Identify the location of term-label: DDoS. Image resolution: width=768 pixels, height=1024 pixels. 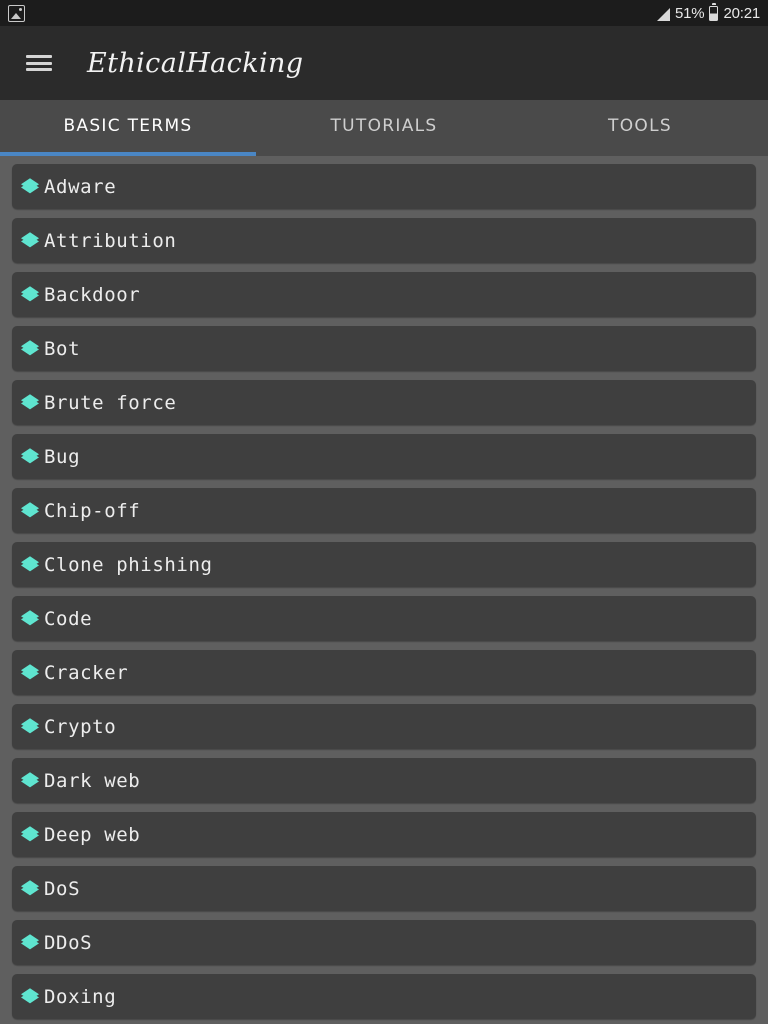
(68, 942).